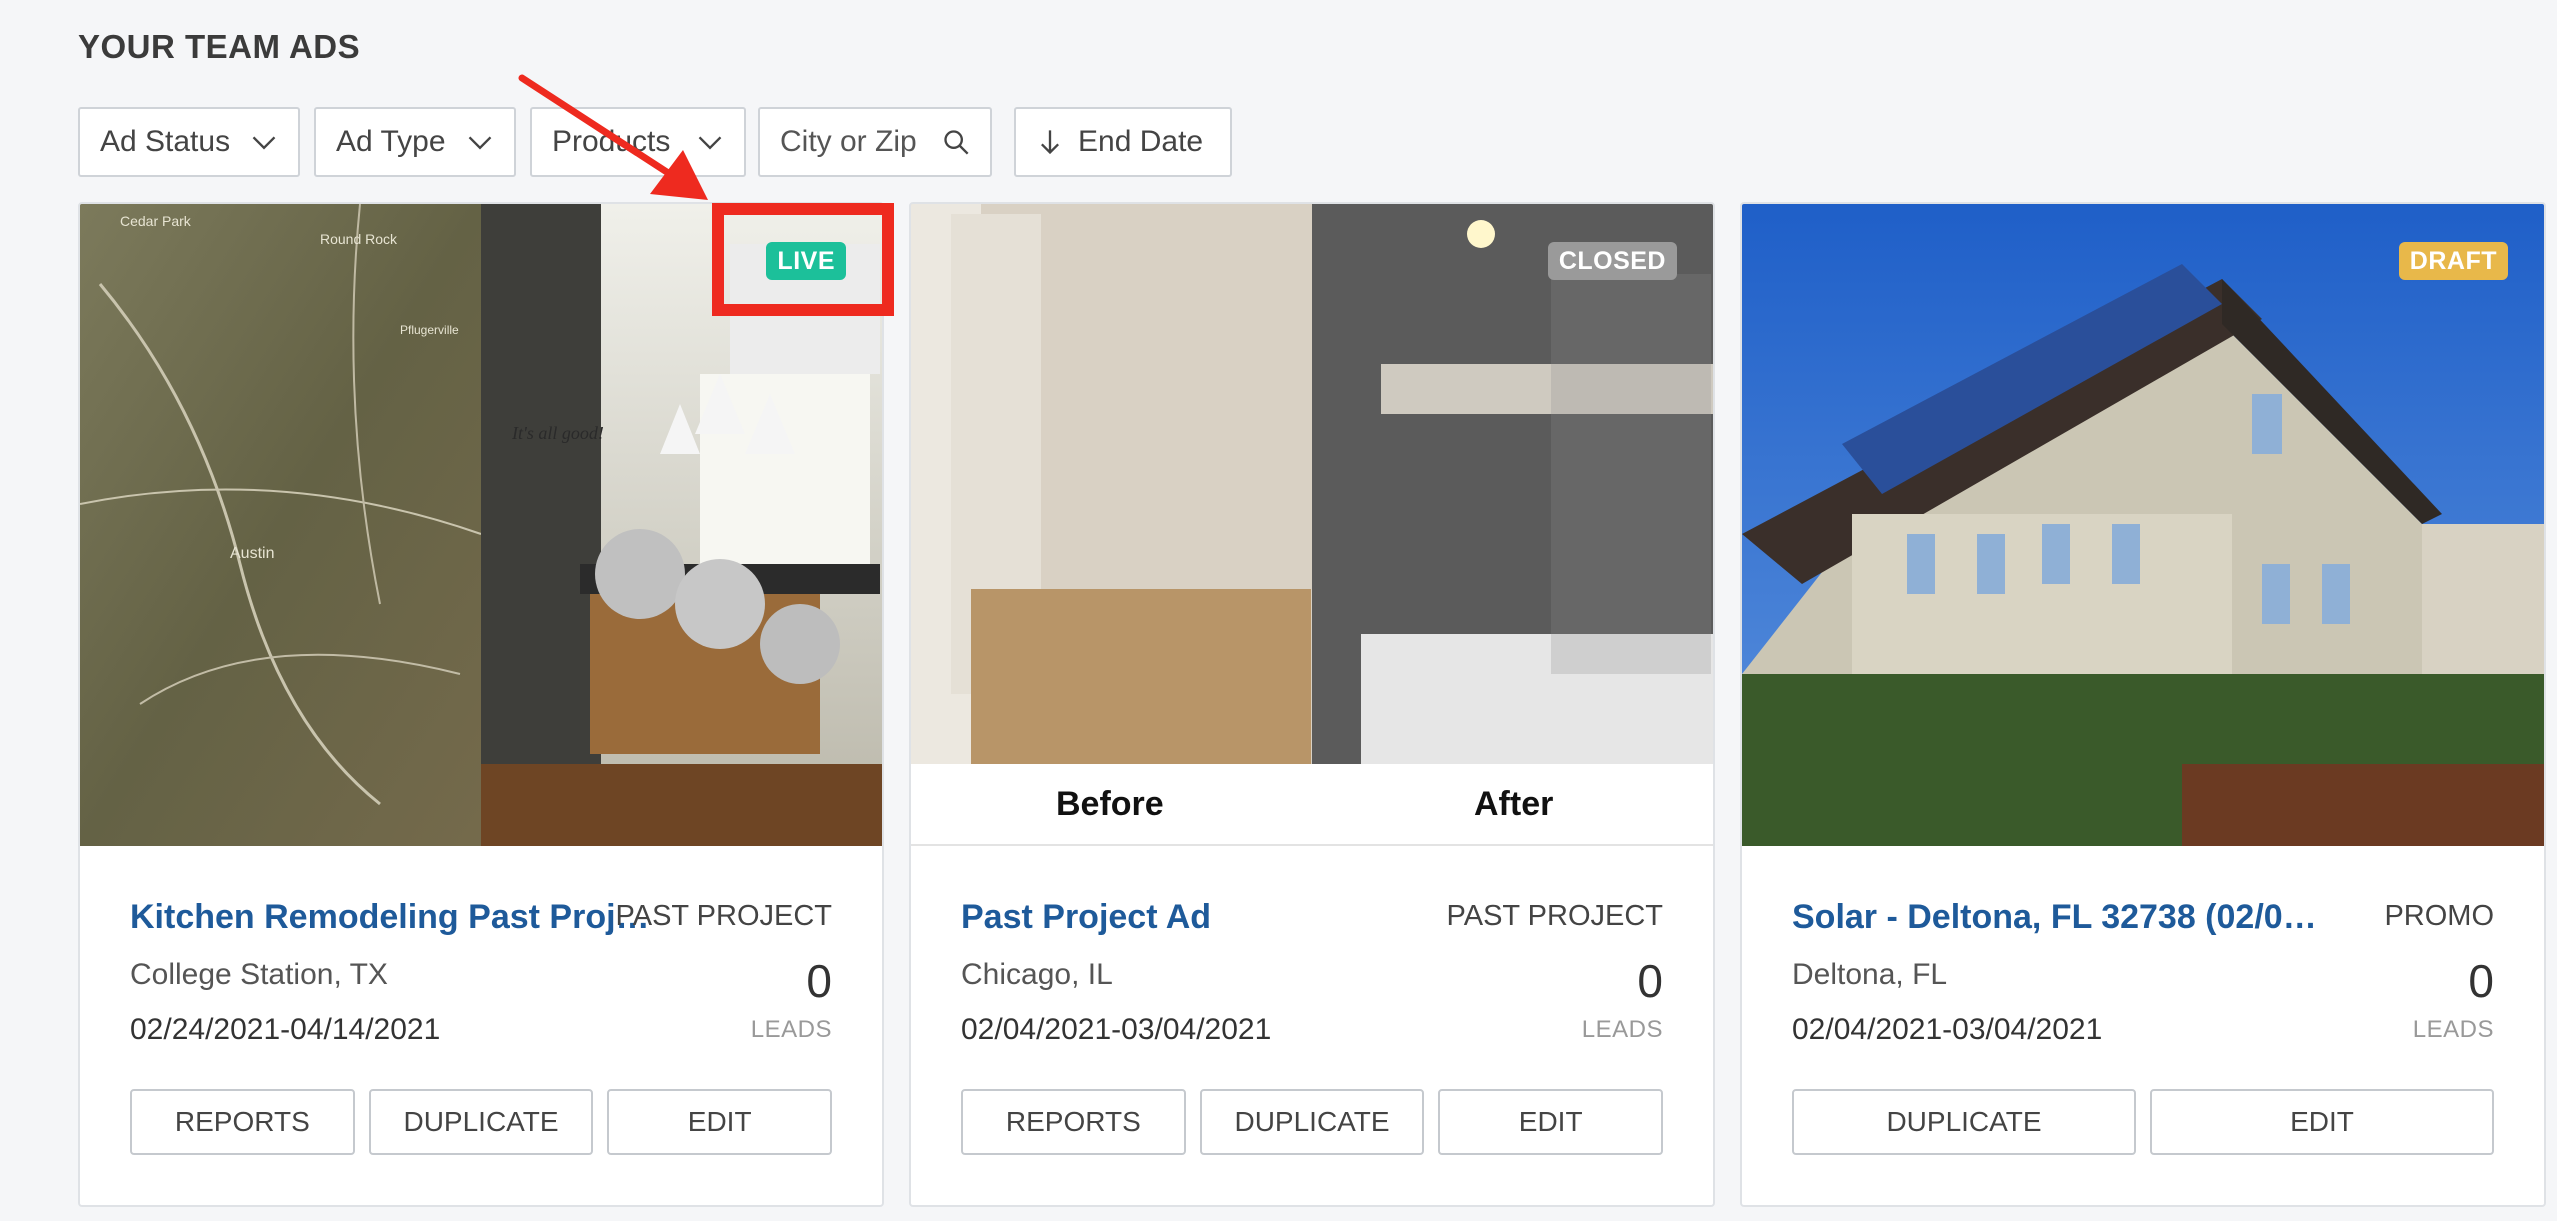 The width and height of the screenshot is (2557, 1221). Describe the element at coordinates (391, 141) in the screenshot. I see `ad-type-filter-label: Ad Type` at that location.